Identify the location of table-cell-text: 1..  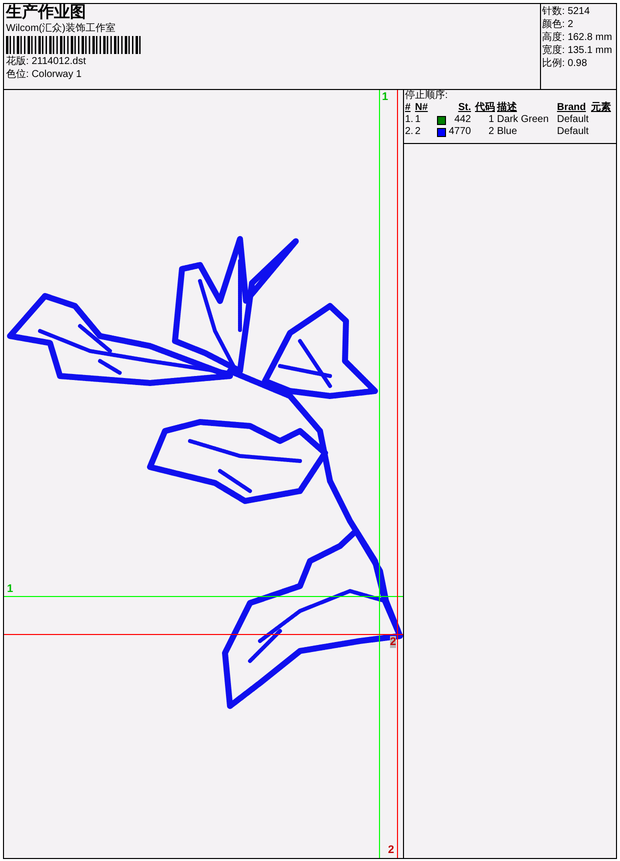
(409, 120).